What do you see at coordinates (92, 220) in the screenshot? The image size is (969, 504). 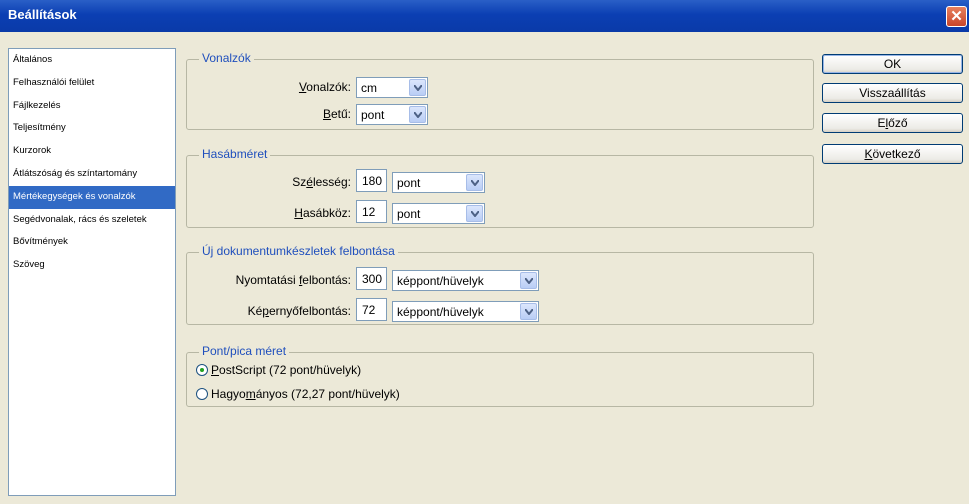 I see `sidebar-item-guides-grid-slices: Segédvonalak, rács és szeletek` at bounding box center [92, 220].